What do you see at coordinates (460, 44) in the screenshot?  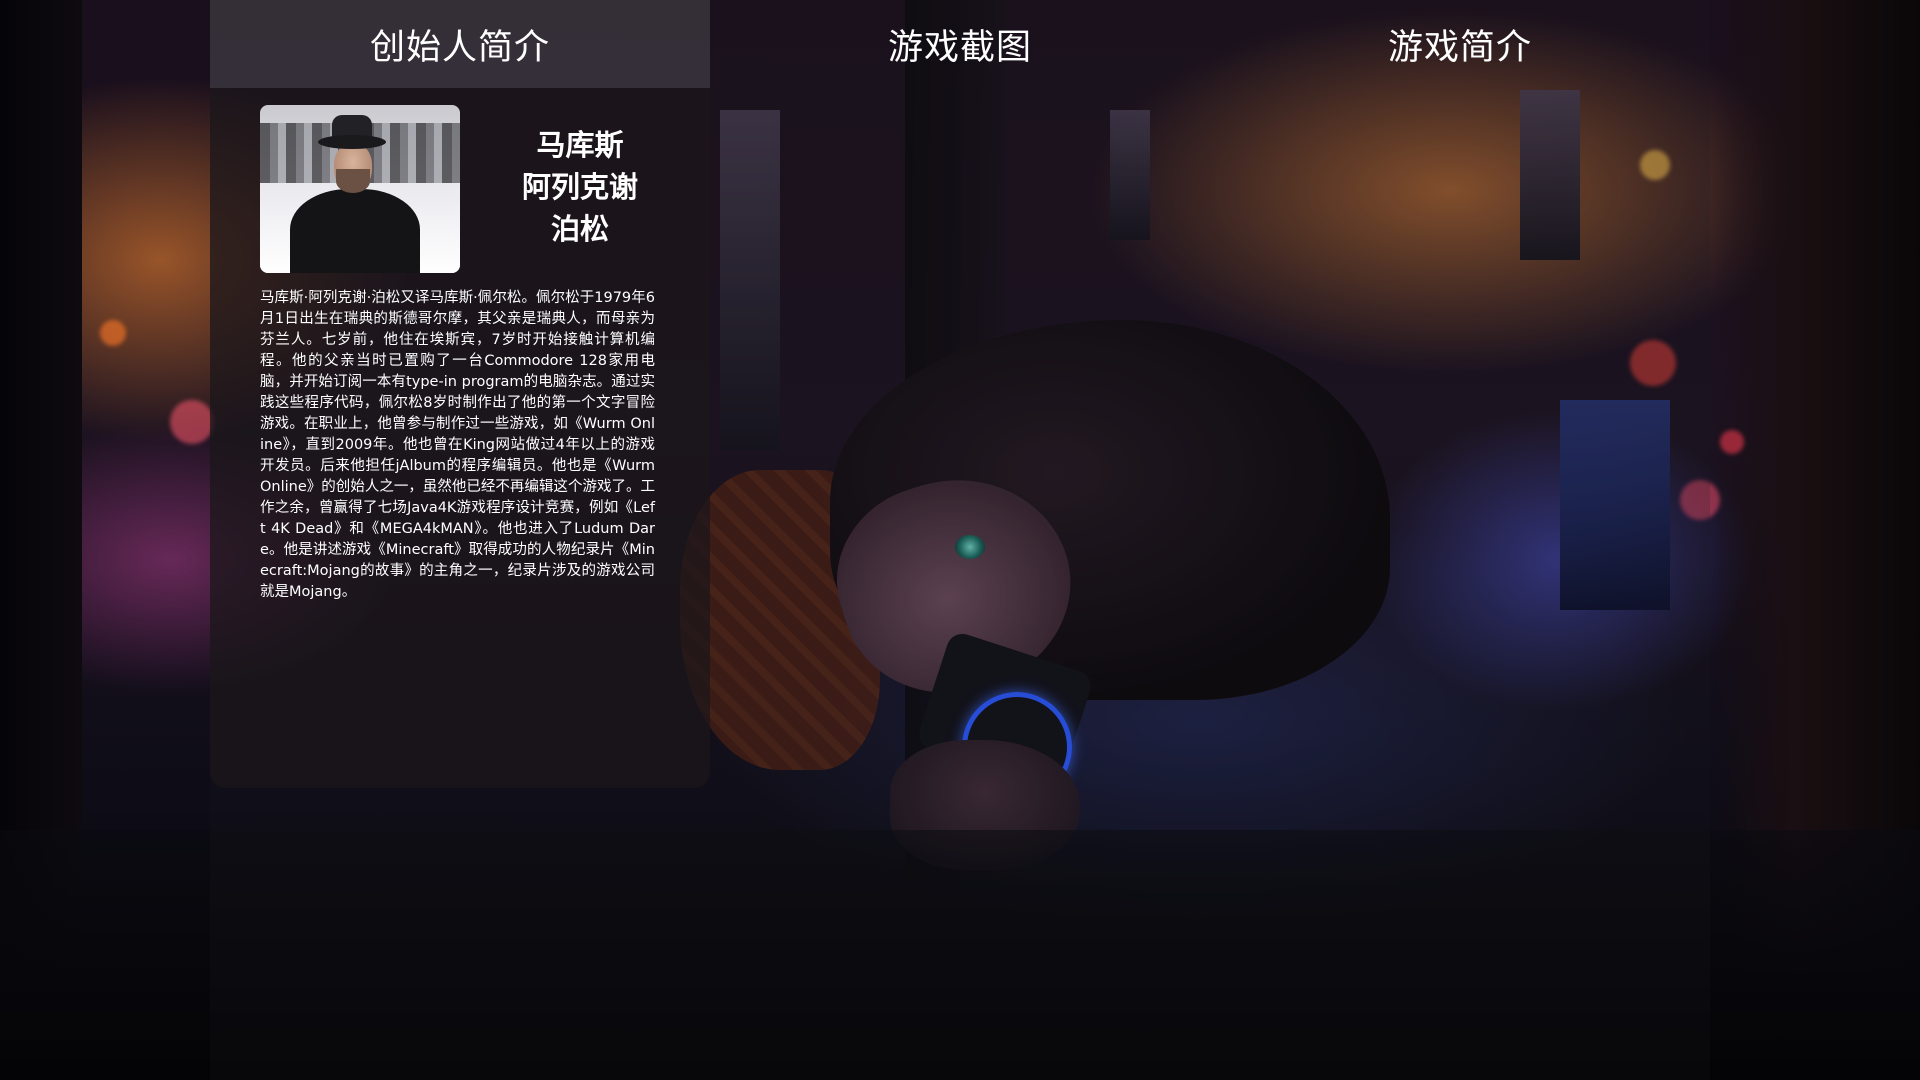 I see `tab-founder-intro: 创始人简介` at bounding box center [460, 44].